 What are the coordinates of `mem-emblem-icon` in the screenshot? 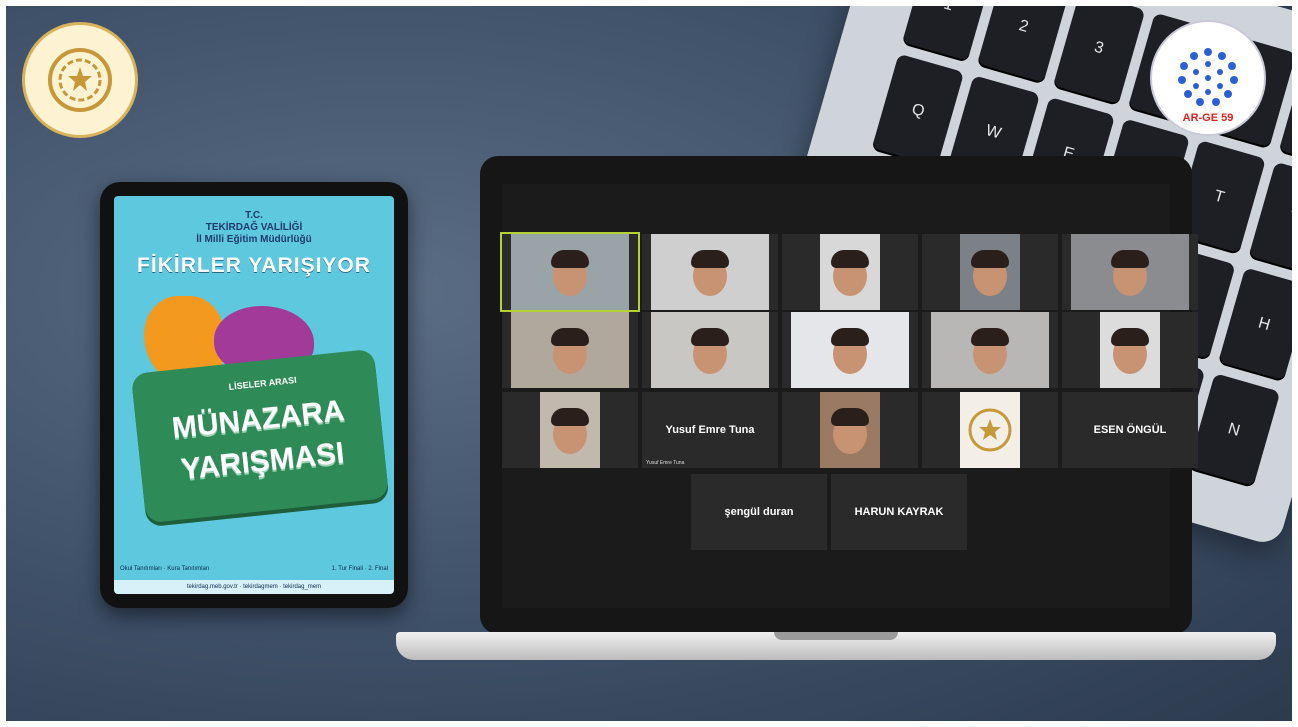 It's located at (990, 430).